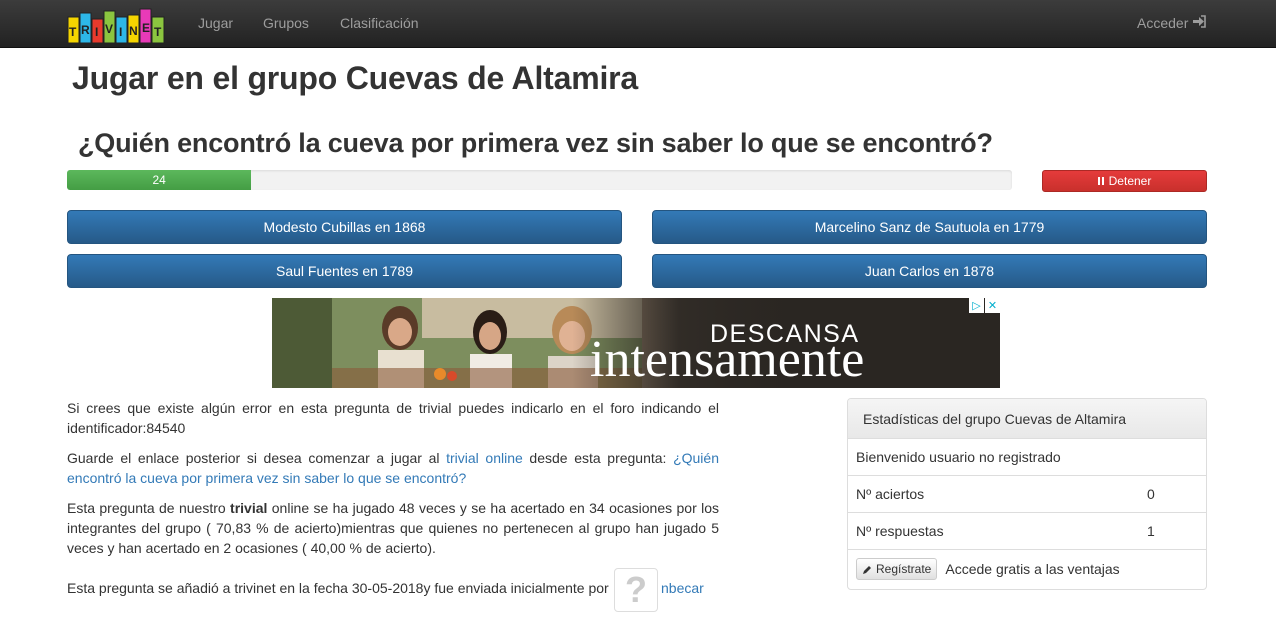 Image resolution: width=1276 pixels, height=623 pixels. I want to click on pencil-icon, so click(867, 569).